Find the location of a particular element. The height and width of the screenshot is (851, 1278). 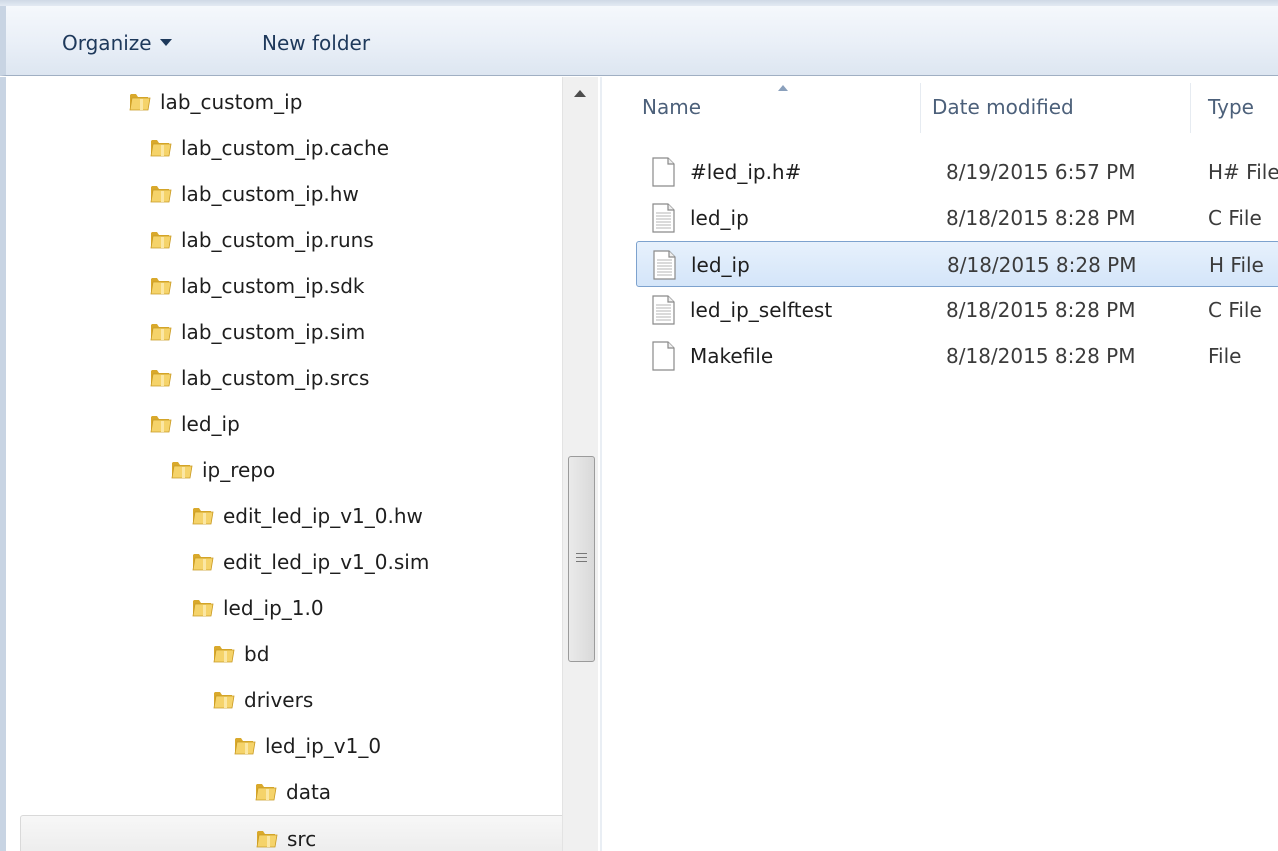

nav-folder-label: edit_led_ip_v1_0.sim is located at coordinates (326, 562).